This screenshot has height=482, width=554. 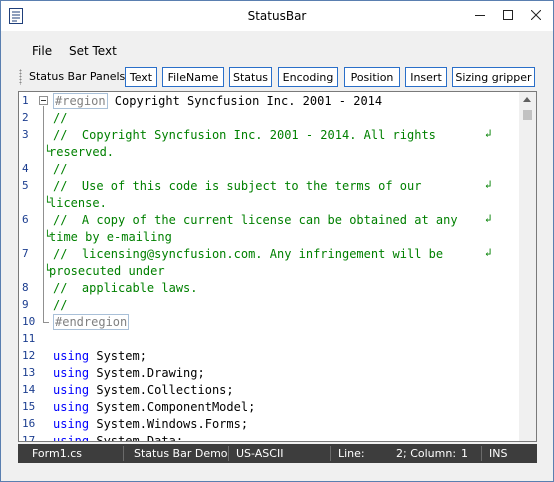 I want to click on code-token: Copyright Syncfusion Inc. 2001 - 2014, so click(x=245, y=101).